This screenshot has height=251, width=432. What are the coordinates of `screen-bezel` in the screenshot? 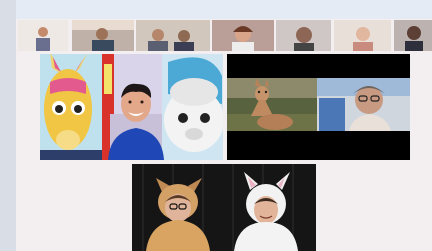 It's located at (8, 125).